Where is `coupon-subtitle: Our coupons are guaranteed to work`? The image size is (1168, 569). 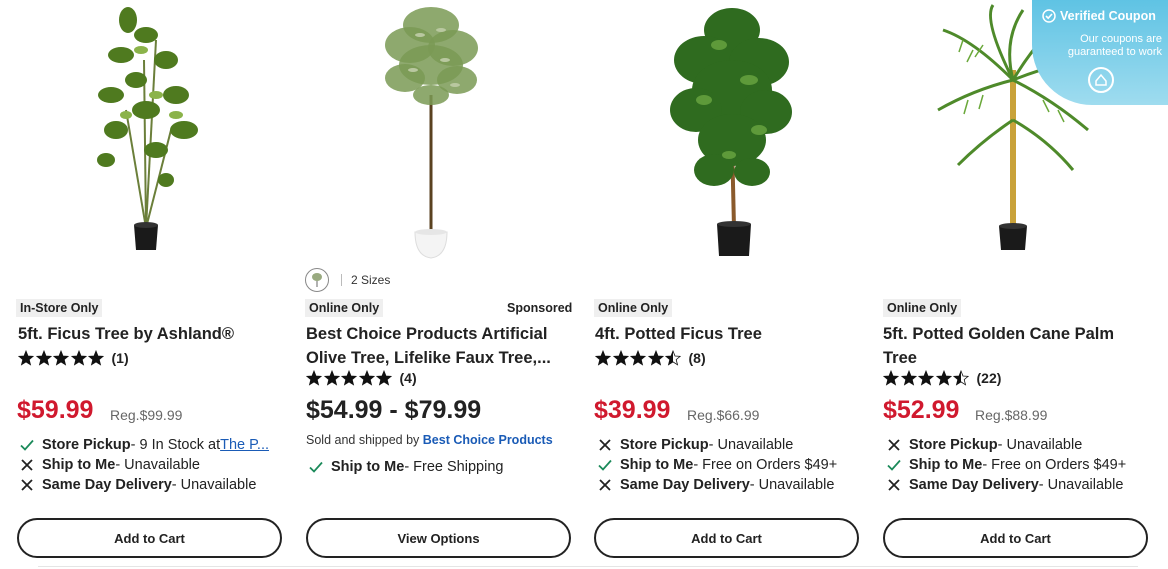 coupon-subtitle: Our coupons are guaranteed to work is located at coordinates (1114, 45).